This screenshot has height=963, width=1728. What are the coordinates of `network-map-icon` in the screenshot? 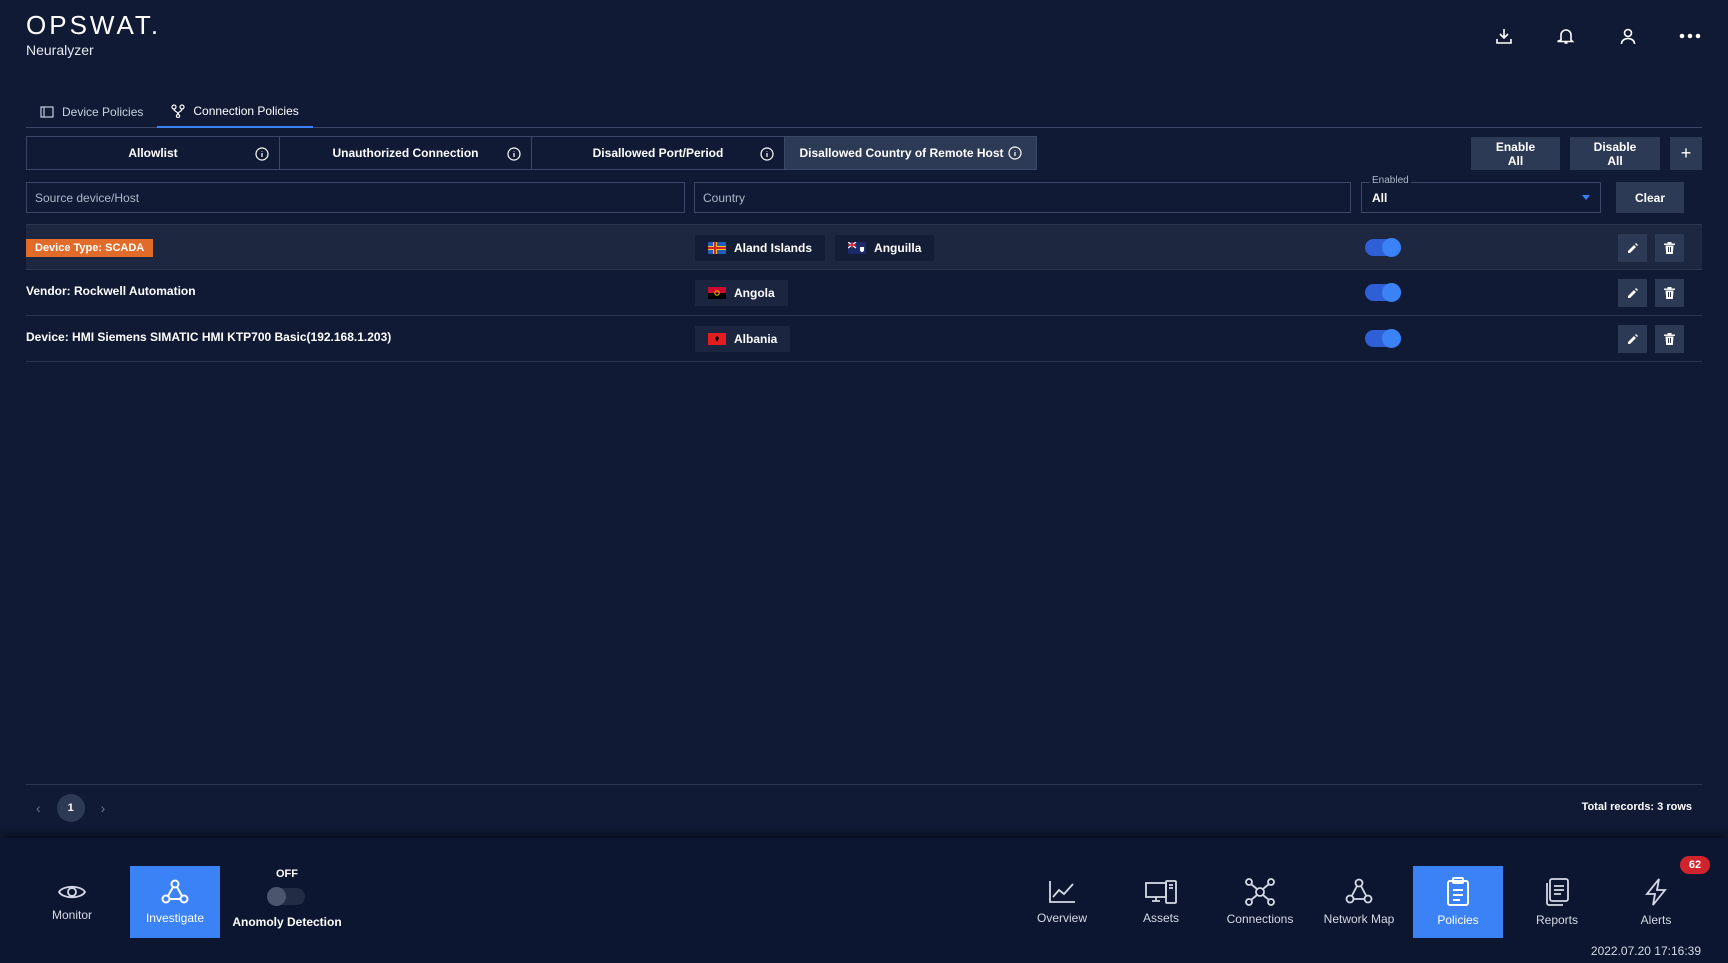 It's located at (1359, 891).